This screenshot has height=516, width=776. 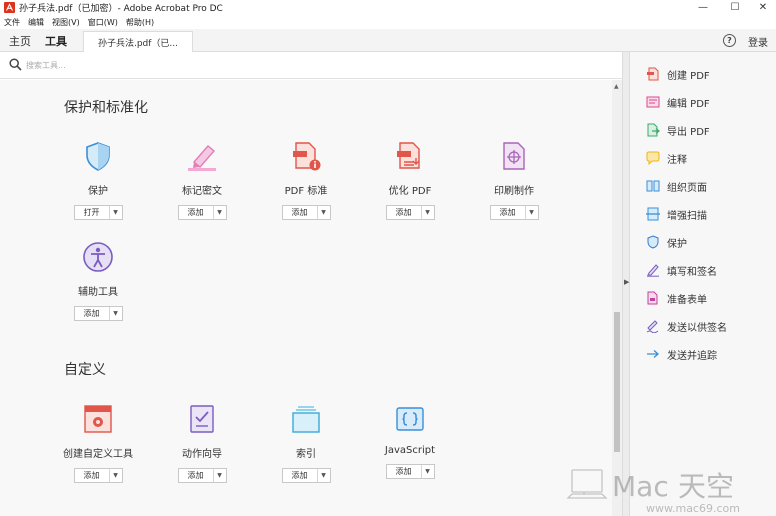 What do you see at coordinates (653, 74) in the screenshot?
I see `create-pdf-icon` at bounding box center [653, 74].